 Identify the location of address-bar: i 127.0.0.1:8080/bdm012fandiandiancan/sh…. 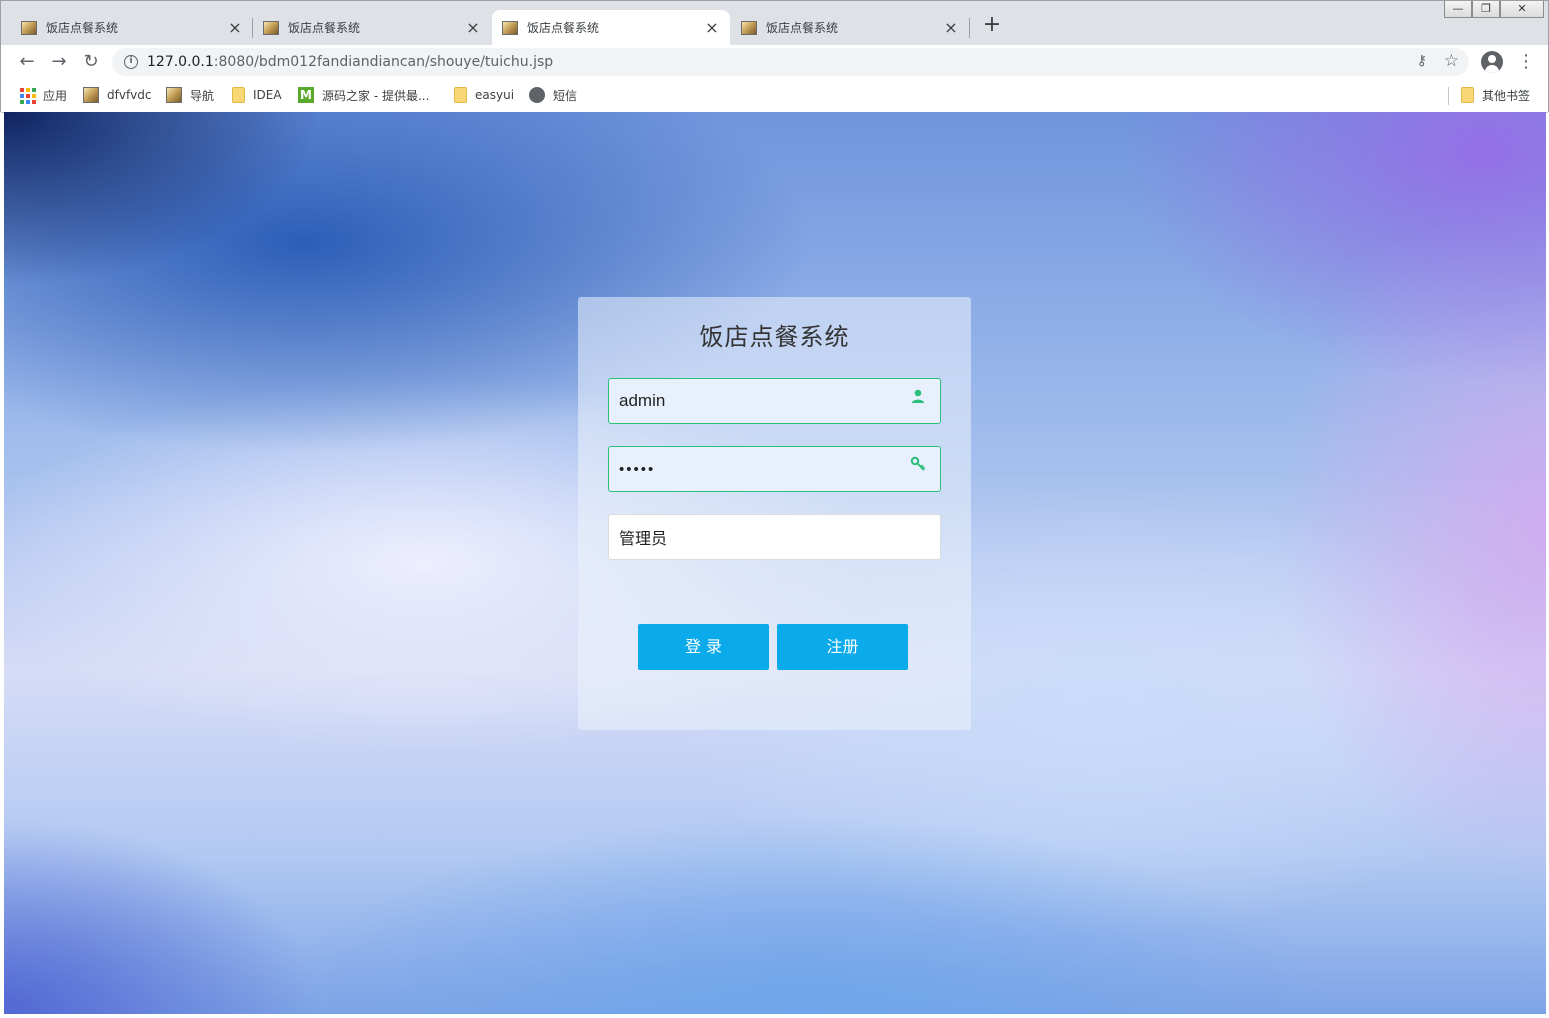
(790, 62).